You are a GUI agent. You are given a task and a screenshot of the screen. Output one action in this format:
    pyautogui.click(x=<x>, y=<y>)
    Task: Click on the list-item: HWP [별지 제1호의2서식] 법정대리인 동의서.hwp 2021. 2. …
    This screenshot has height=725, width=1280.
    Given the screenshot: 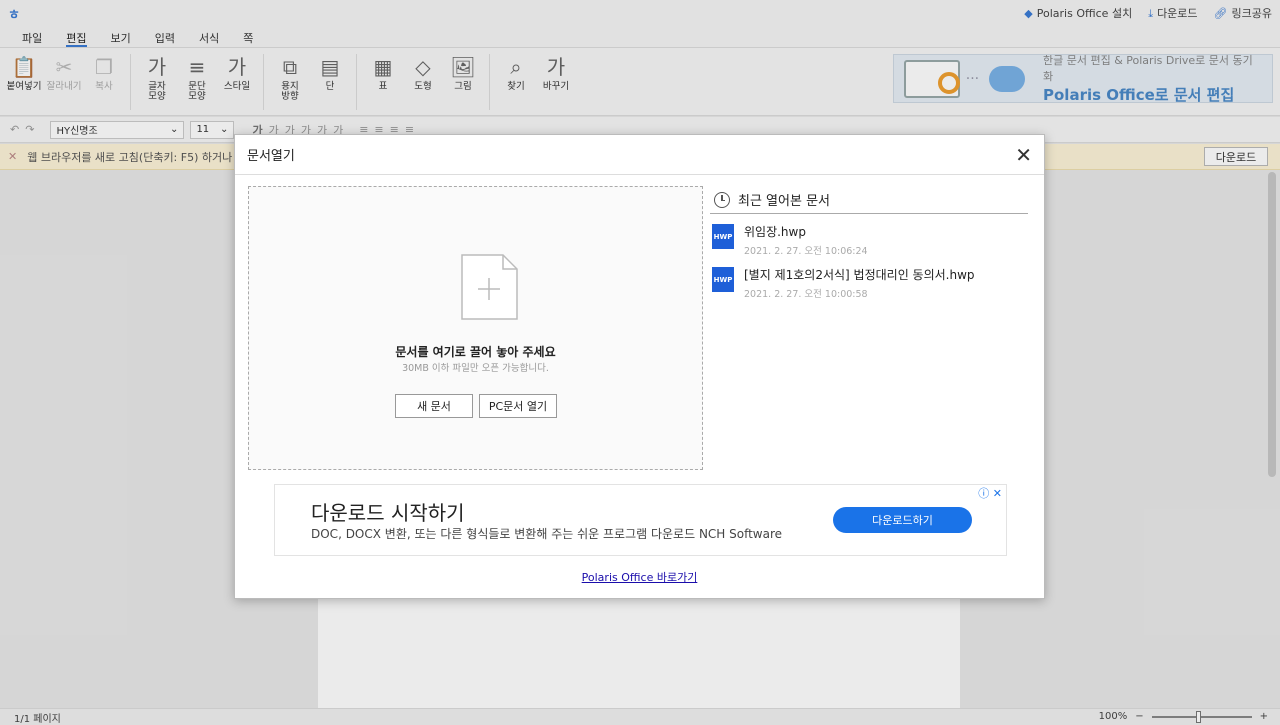 What is the action you would take?
    pyautogui.click(x=869, y=283)
    